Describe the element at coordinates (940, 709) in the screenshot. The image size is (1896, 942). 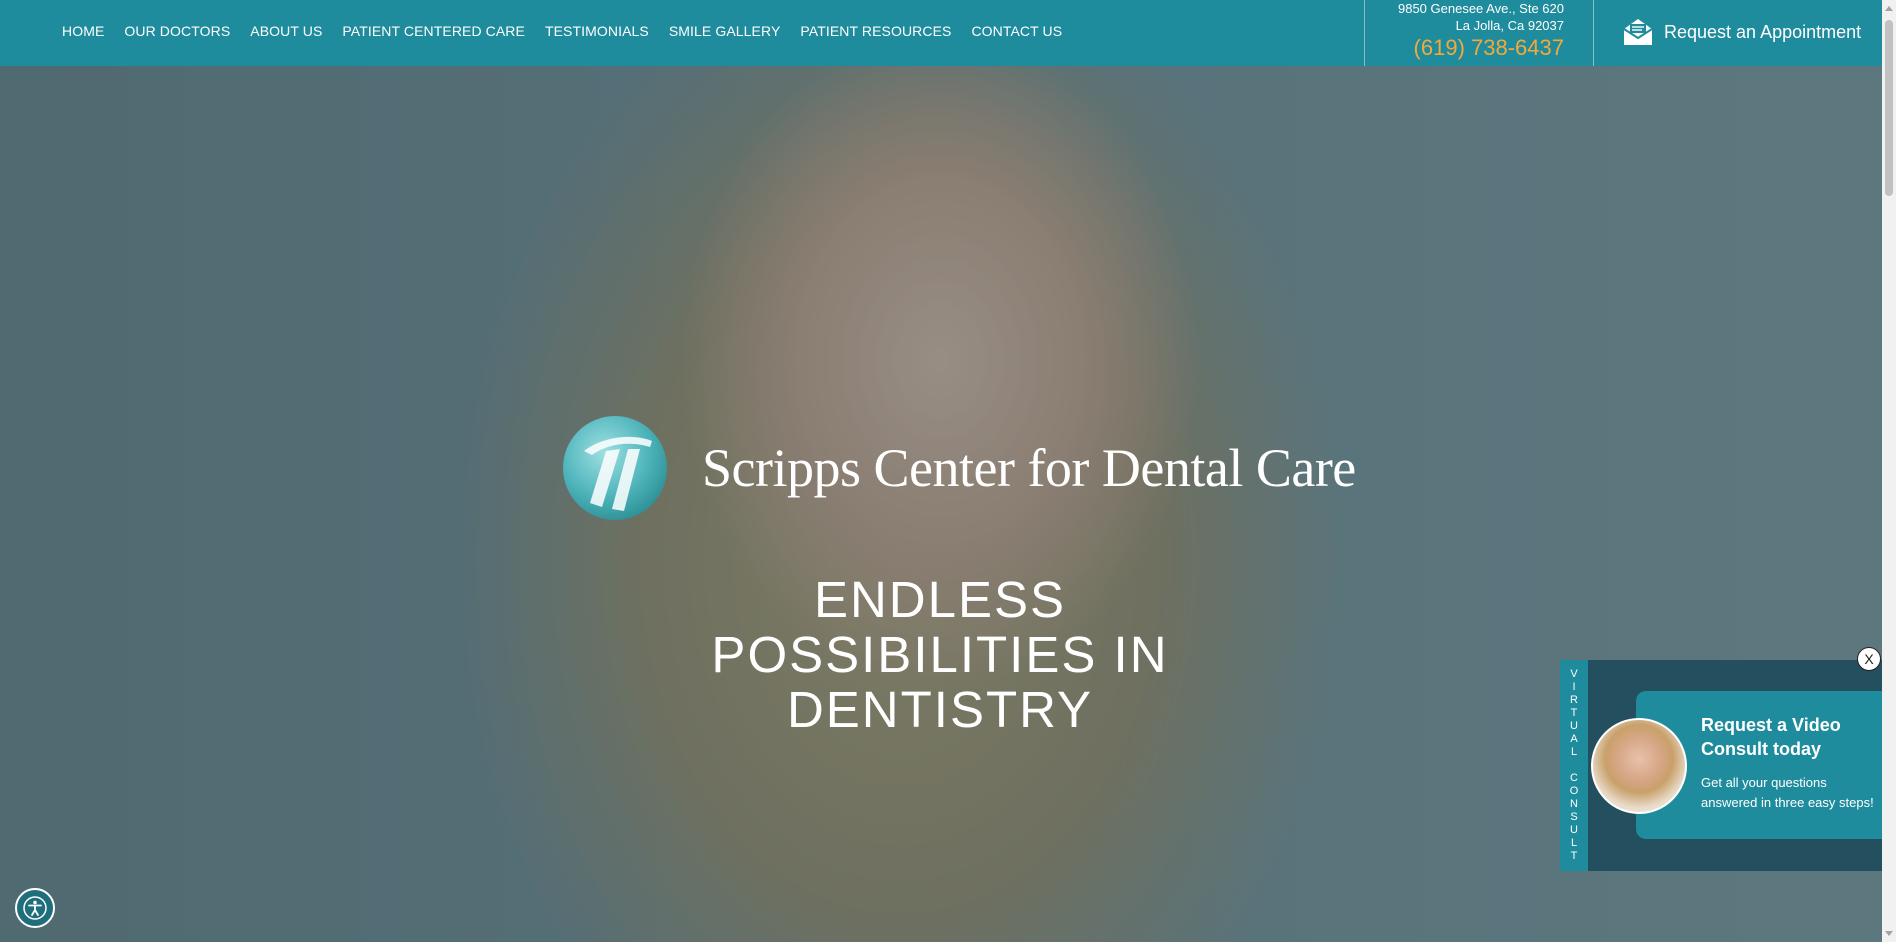
I see `headline-line: DENTISTRY` at that location.